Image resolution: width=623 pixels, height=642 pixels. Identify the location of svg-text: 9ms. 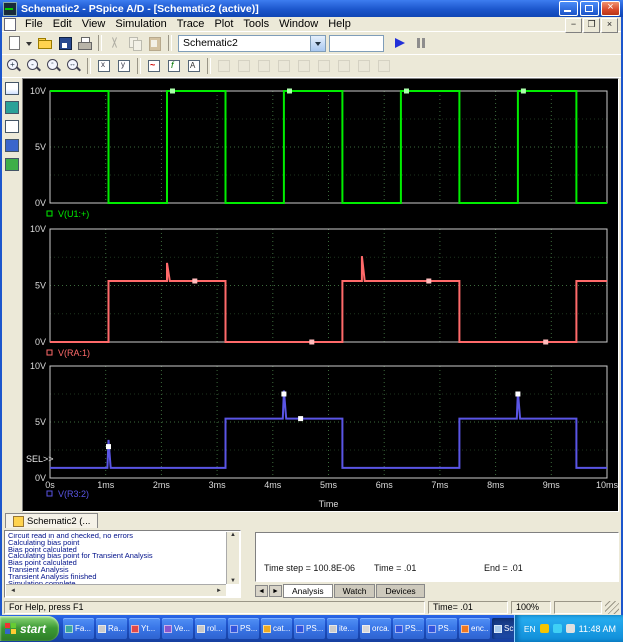
(552, 485).